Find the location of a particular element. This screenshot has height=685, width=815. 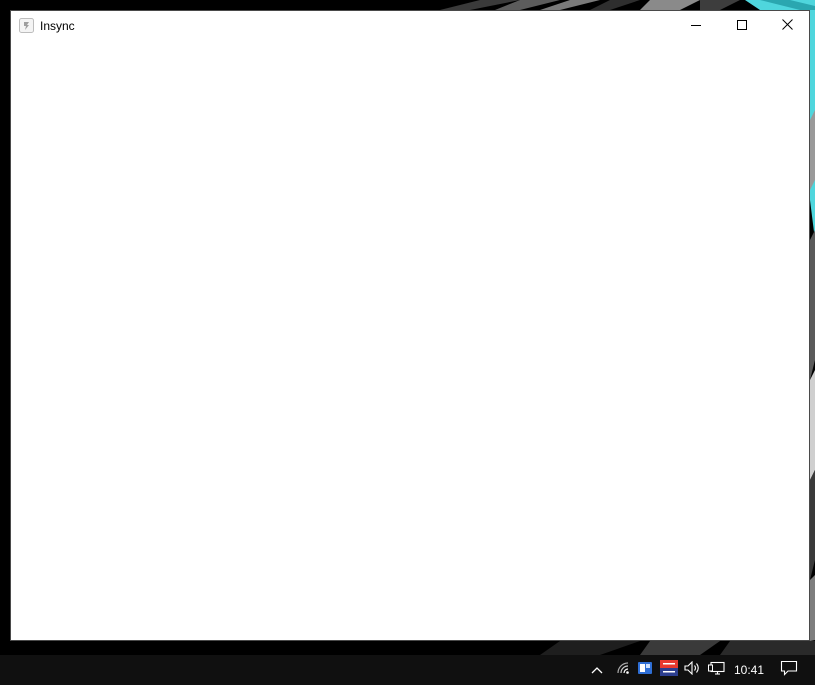

minimize-icon is located at coordinates (696, 26).